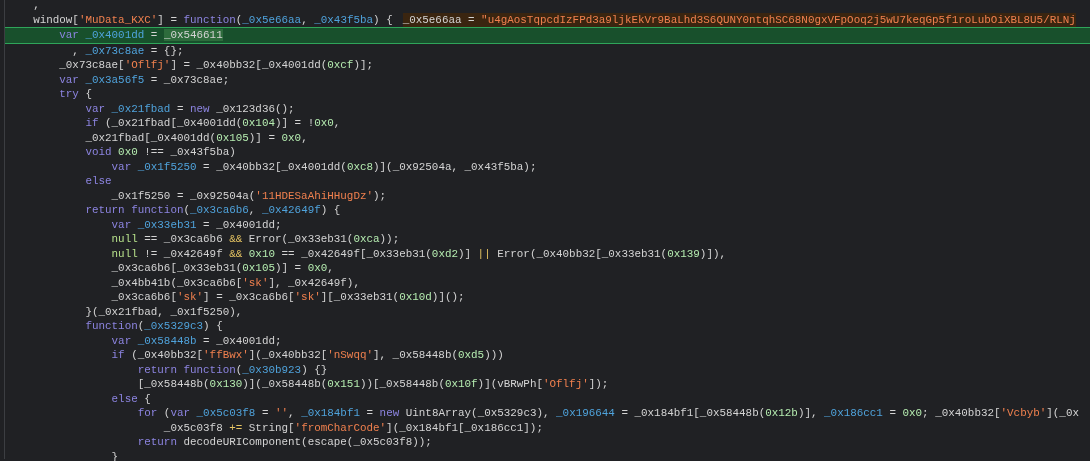 This screenshot has height=461, width=1090. I want to click on code-line: var _0x1f5250 = _0x40bb32[_0x4001dd(0xc8)](_0x92504a, _0x43f5ba);, so click(323, 166).